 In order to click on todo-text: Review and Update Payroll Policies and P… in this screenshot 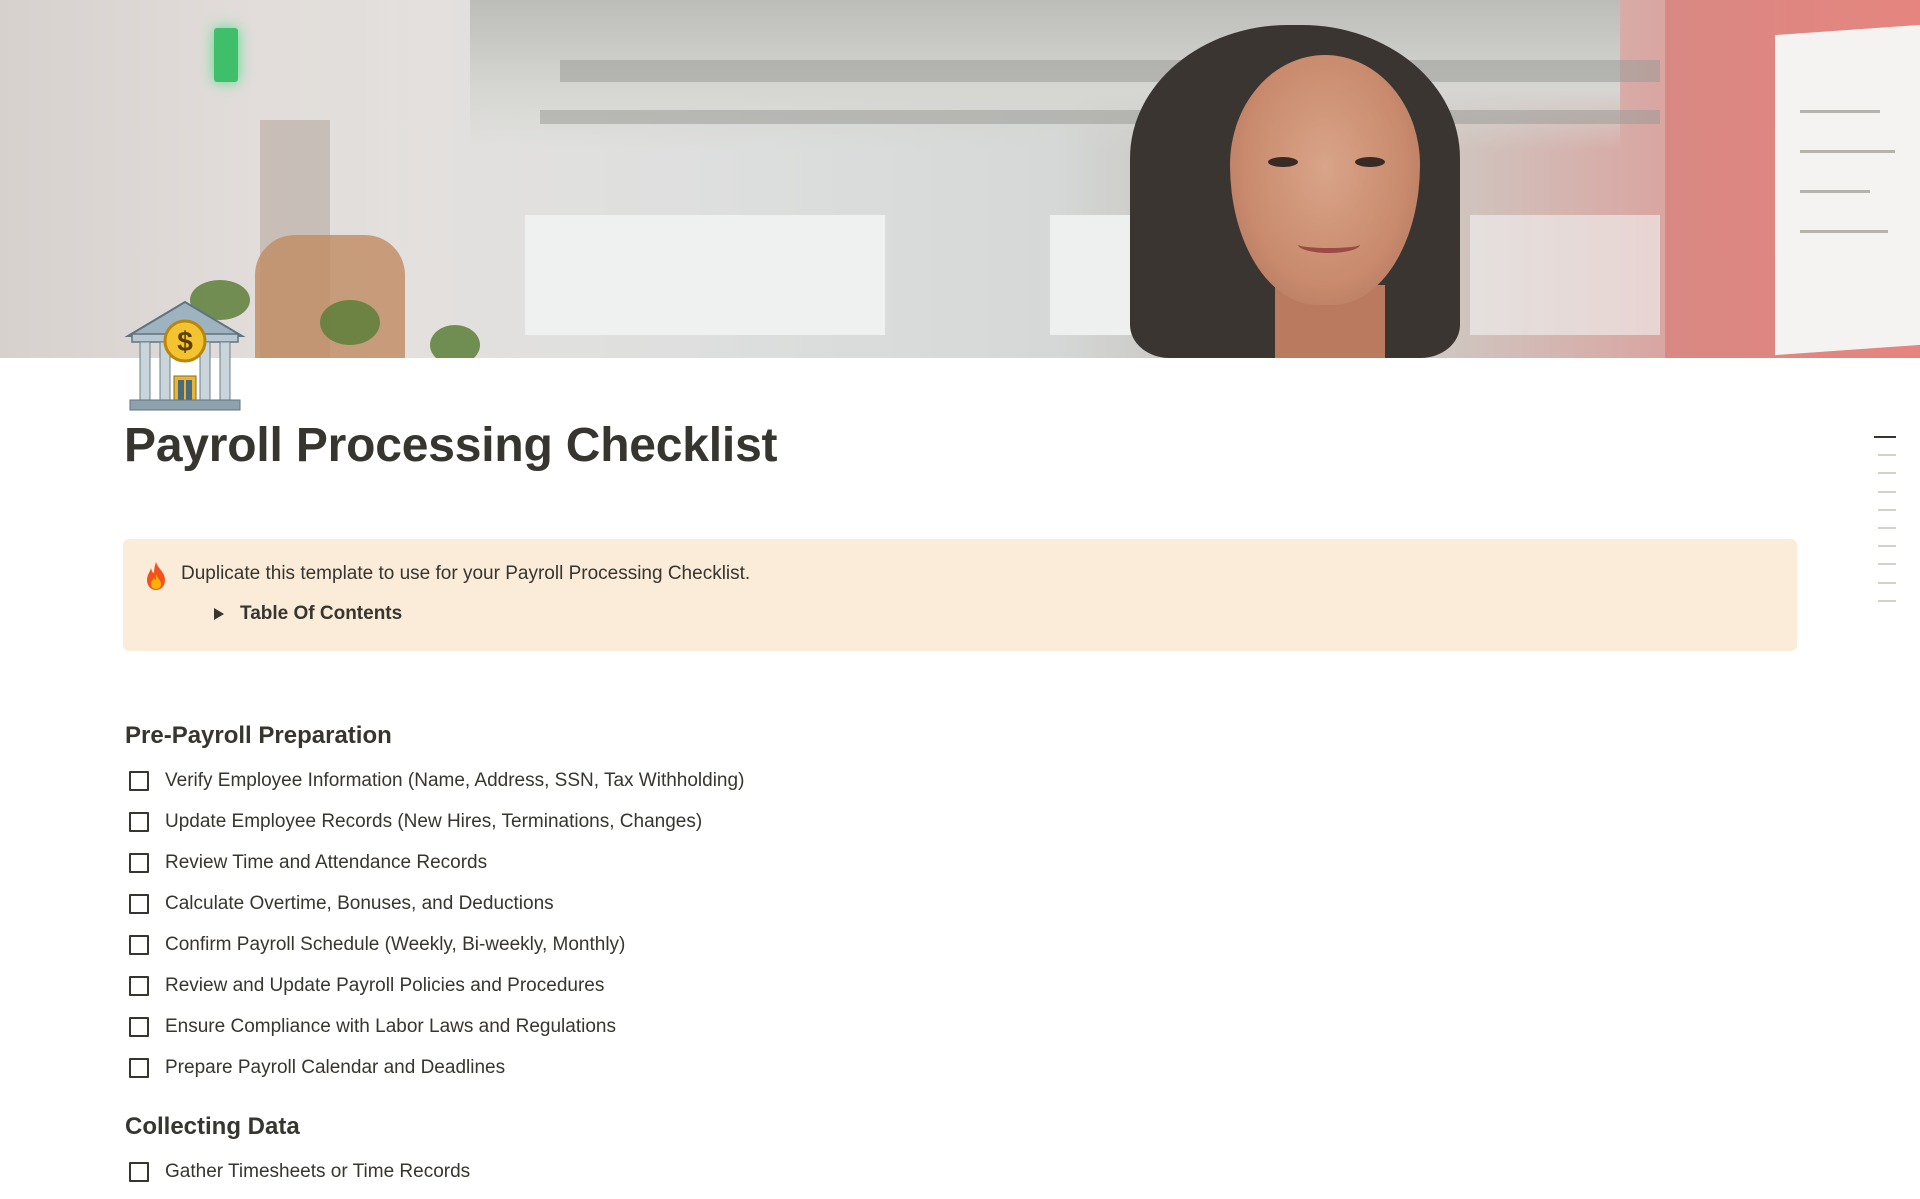, I will do `click(385, 985)`.